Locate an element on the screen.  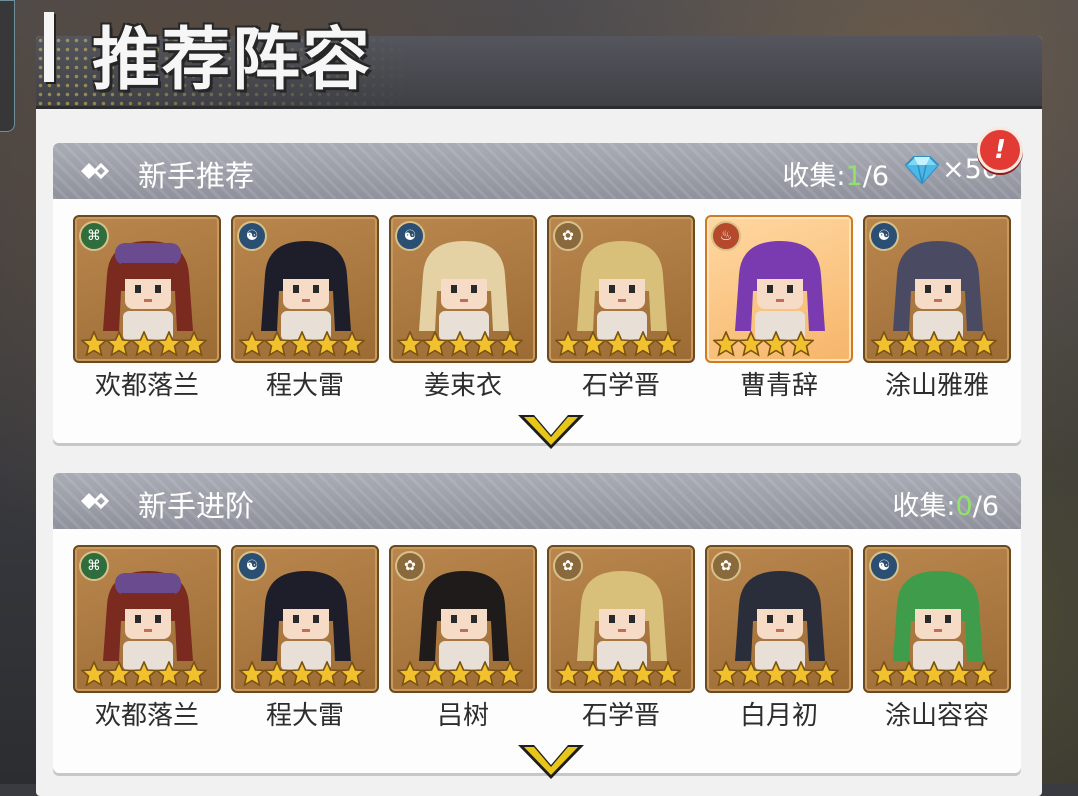
hero-slot: ✿ 白月初 is located at coordinates (779, 645).